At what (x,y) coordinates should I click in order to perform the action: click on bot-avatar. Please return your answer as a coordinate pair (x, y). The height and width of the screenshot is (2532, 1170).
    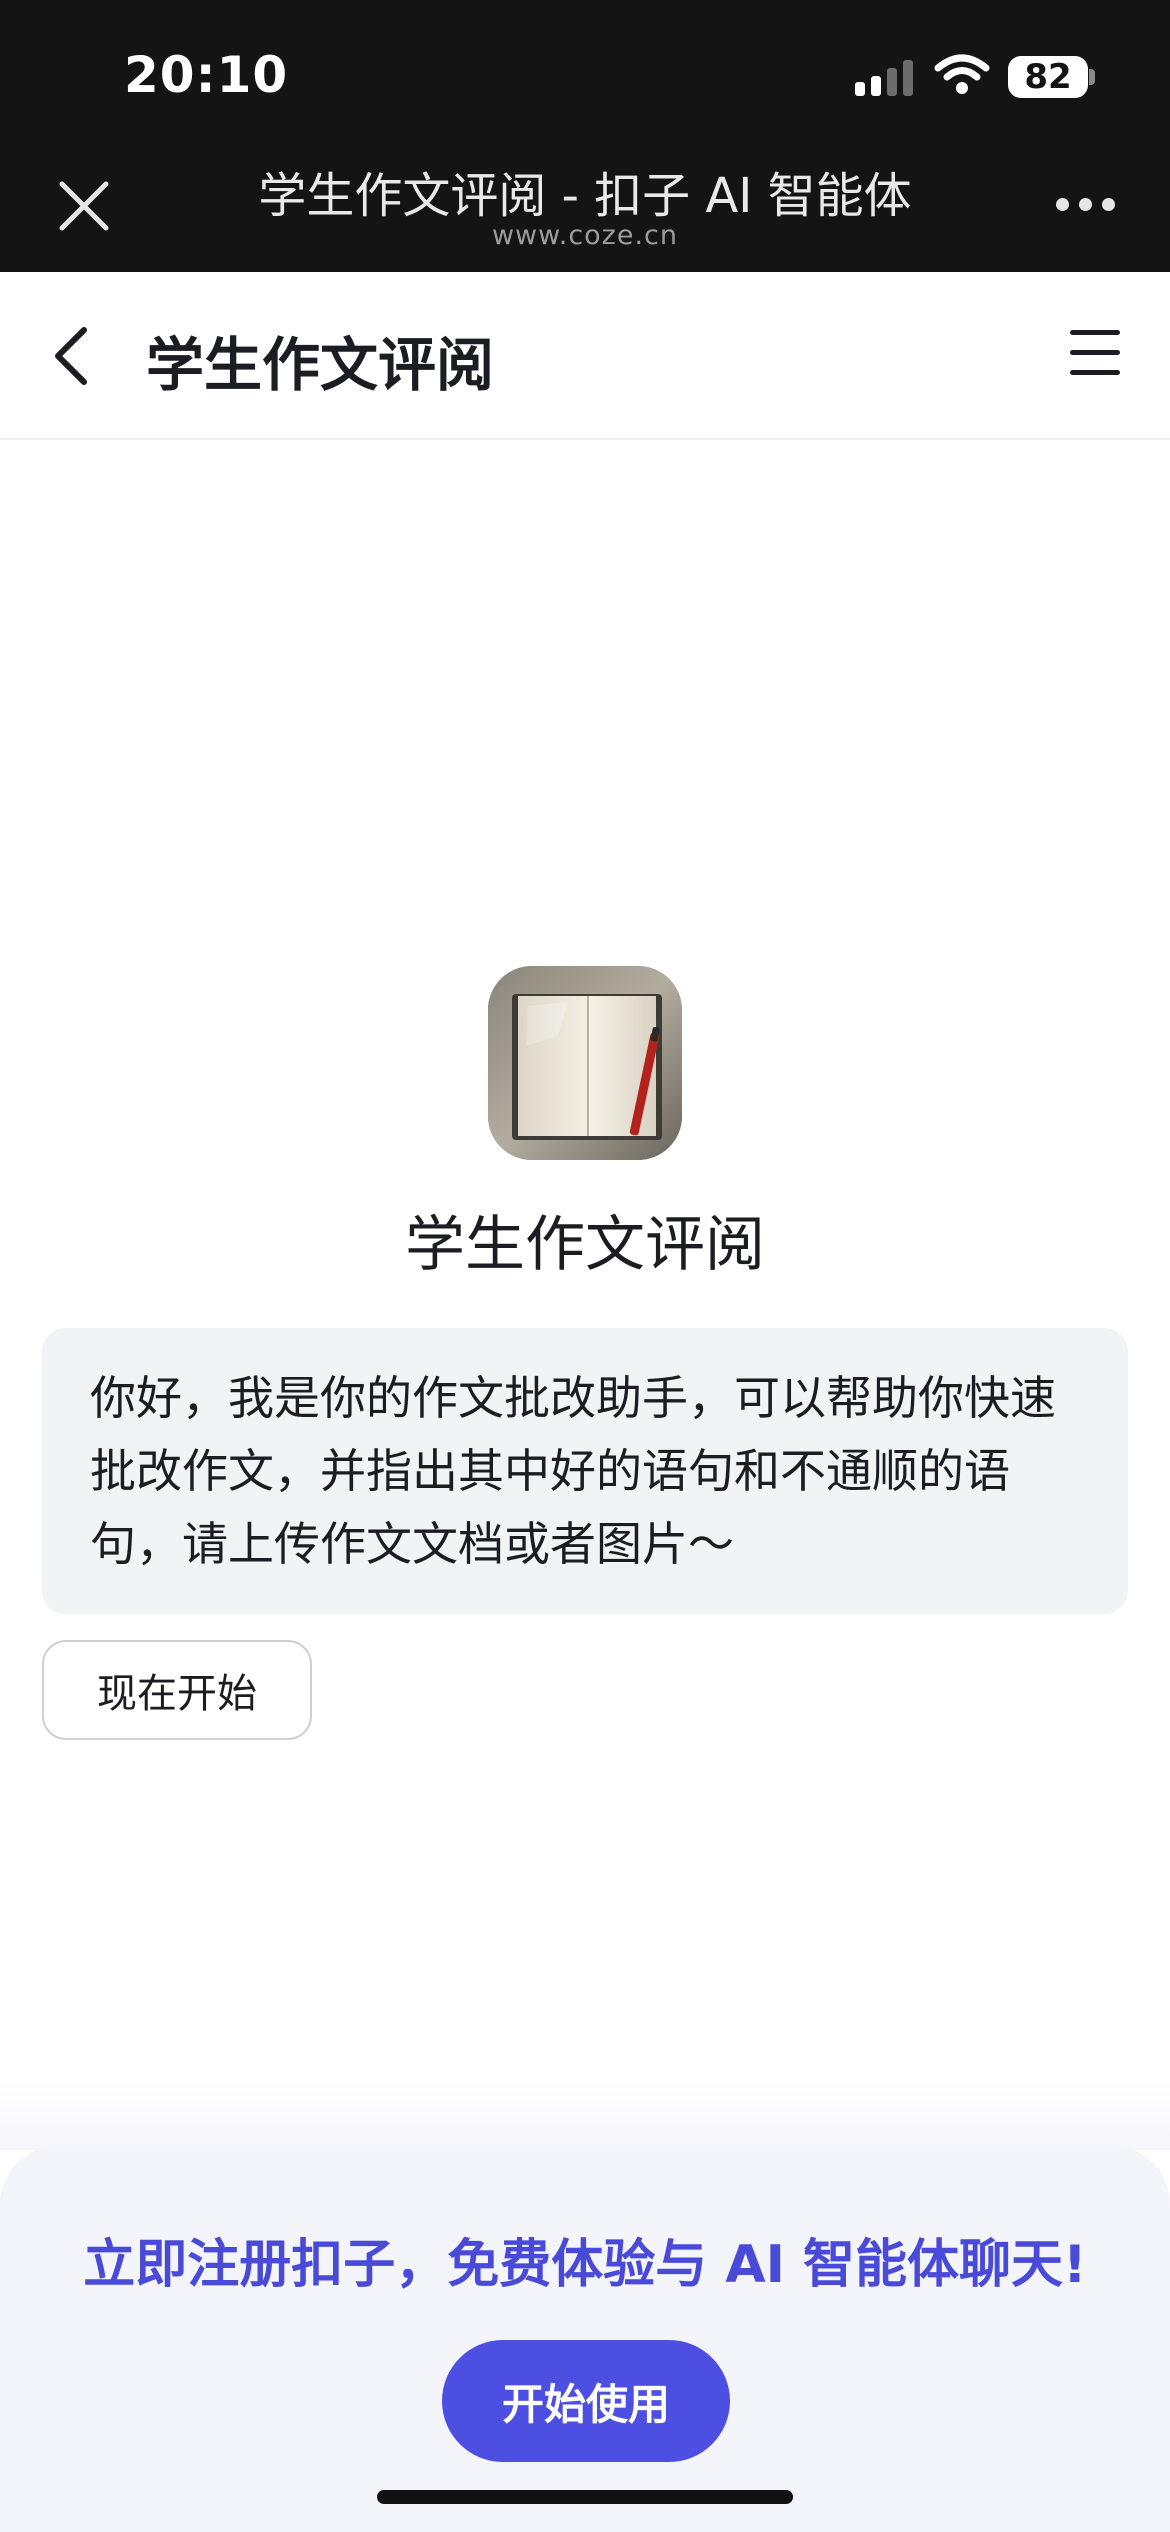
    Looking at the image, I should click on (585, 1063).